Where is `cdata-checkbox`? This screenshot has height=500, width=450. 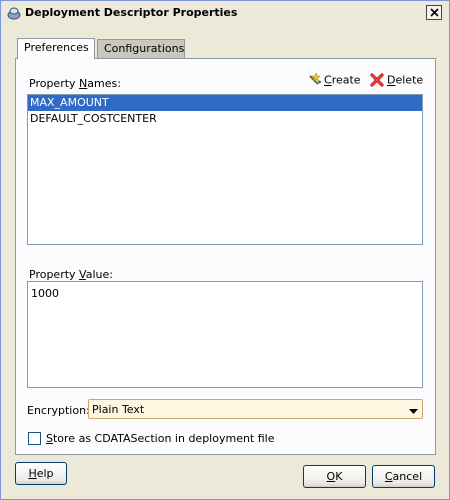
cdata-checkbox is located at coordinates (34, 438).